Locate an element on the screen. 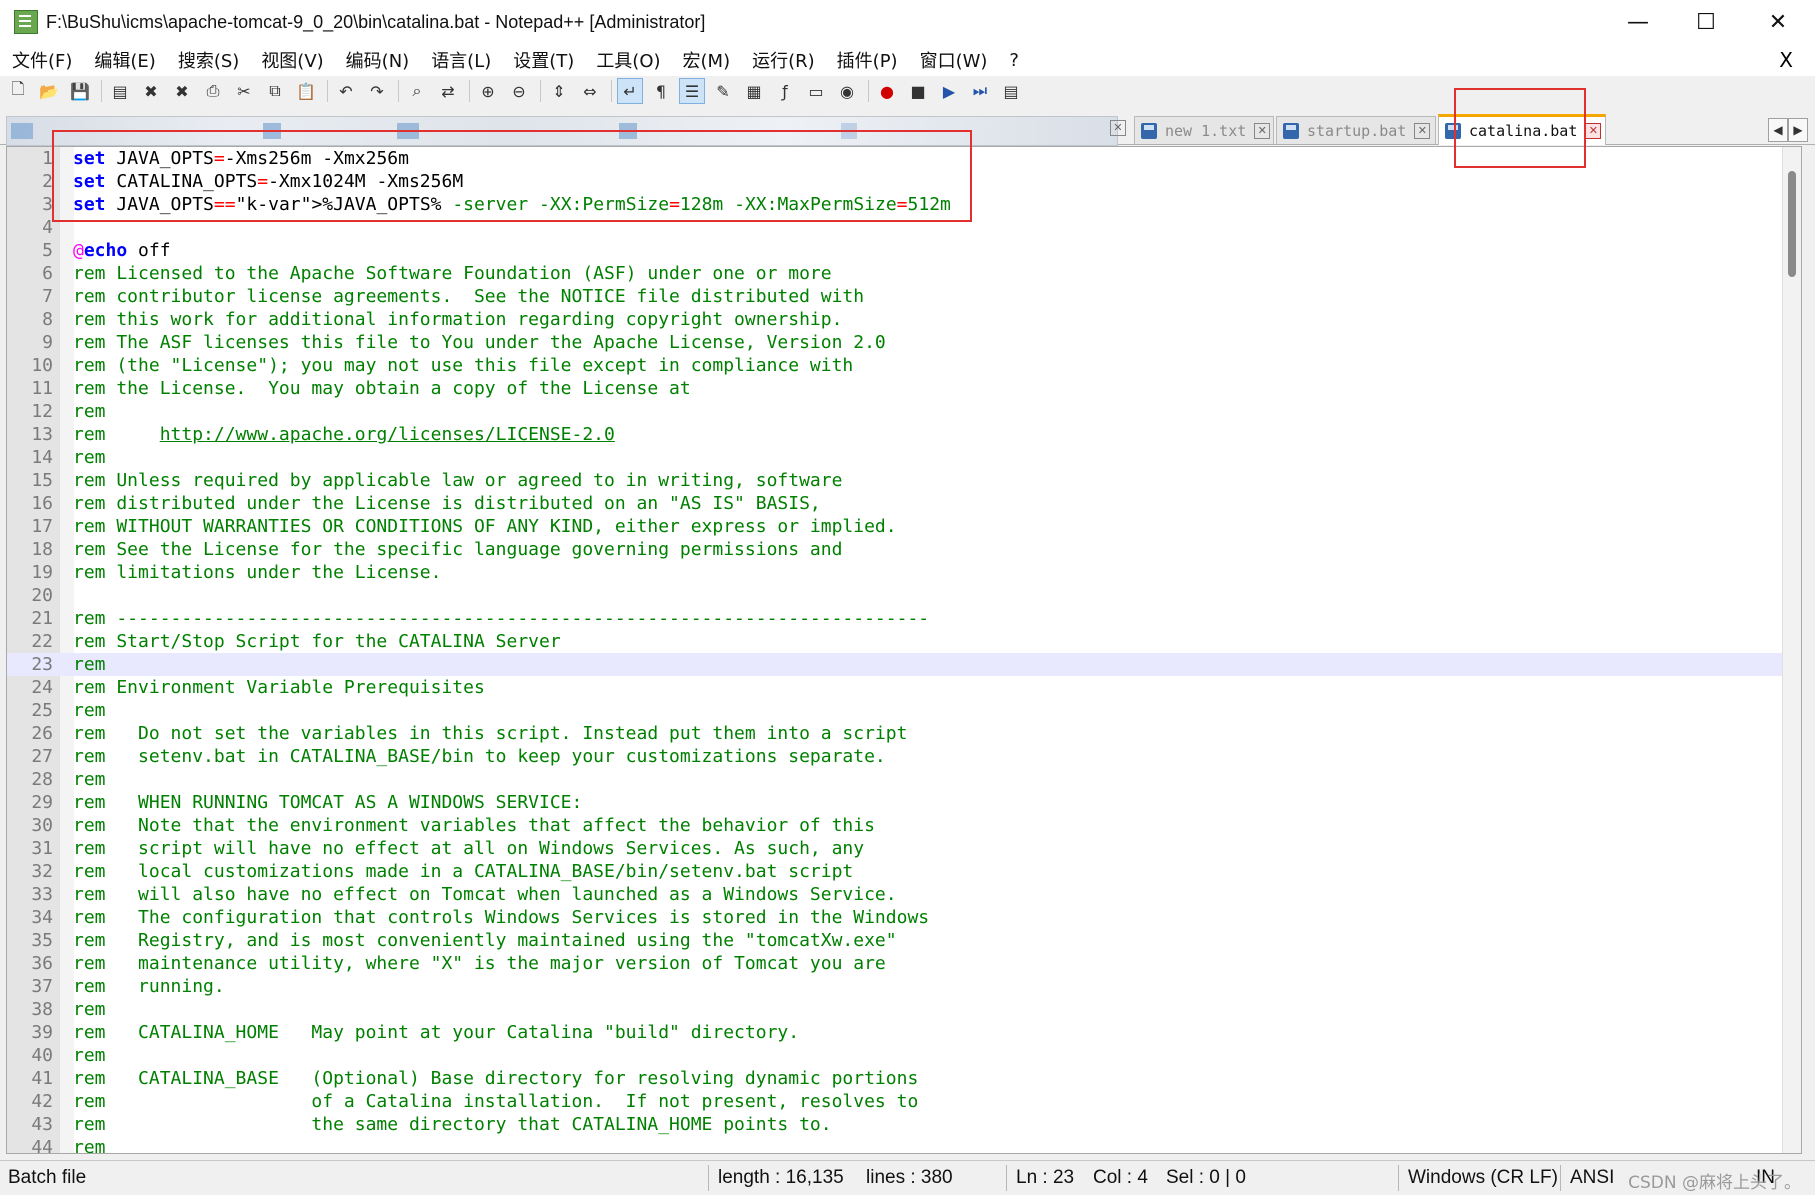 This screenshot has width=1815, height=1195. menu-macro: 宏(M) is located at coordinates (706, 60).